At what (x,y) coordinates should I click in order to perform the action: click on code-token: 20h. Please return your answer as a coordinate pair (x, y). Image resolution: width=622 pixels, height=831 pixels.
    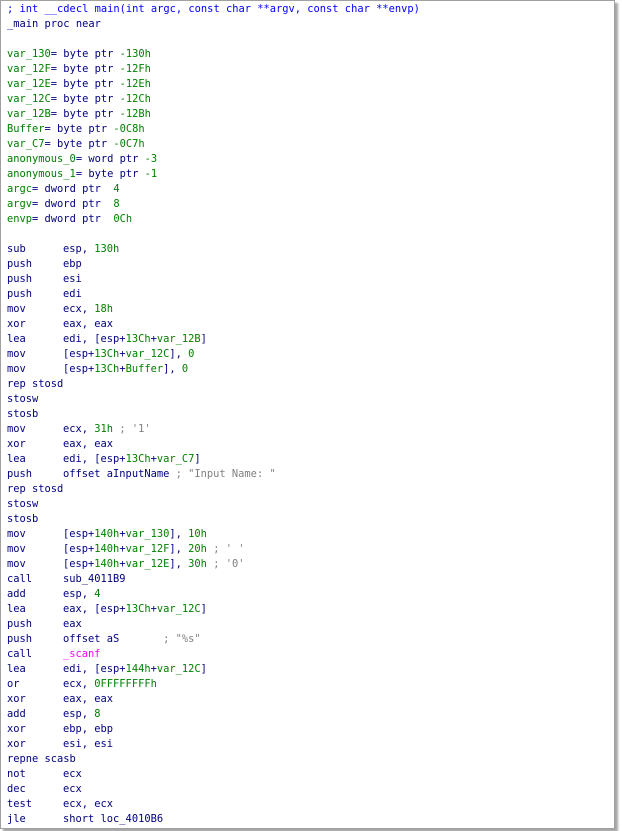
    Looking at the image, I should click on (197, 549).